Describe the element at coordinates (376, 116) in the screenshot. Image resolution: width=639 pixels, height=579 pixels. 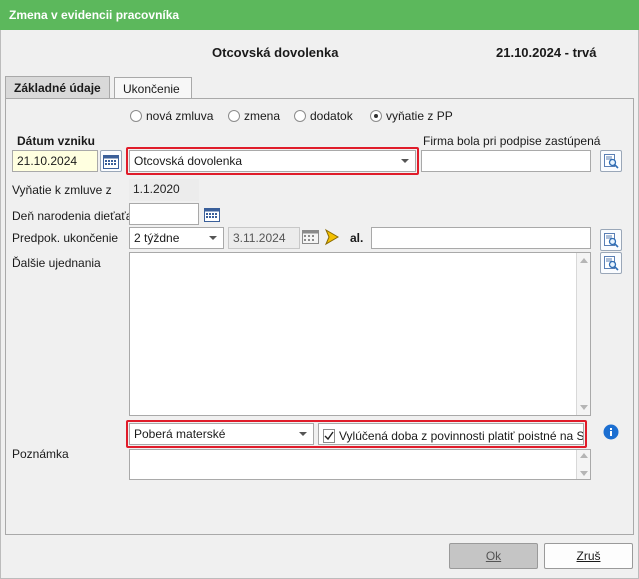
I see `radio-circle-selected` at that location.